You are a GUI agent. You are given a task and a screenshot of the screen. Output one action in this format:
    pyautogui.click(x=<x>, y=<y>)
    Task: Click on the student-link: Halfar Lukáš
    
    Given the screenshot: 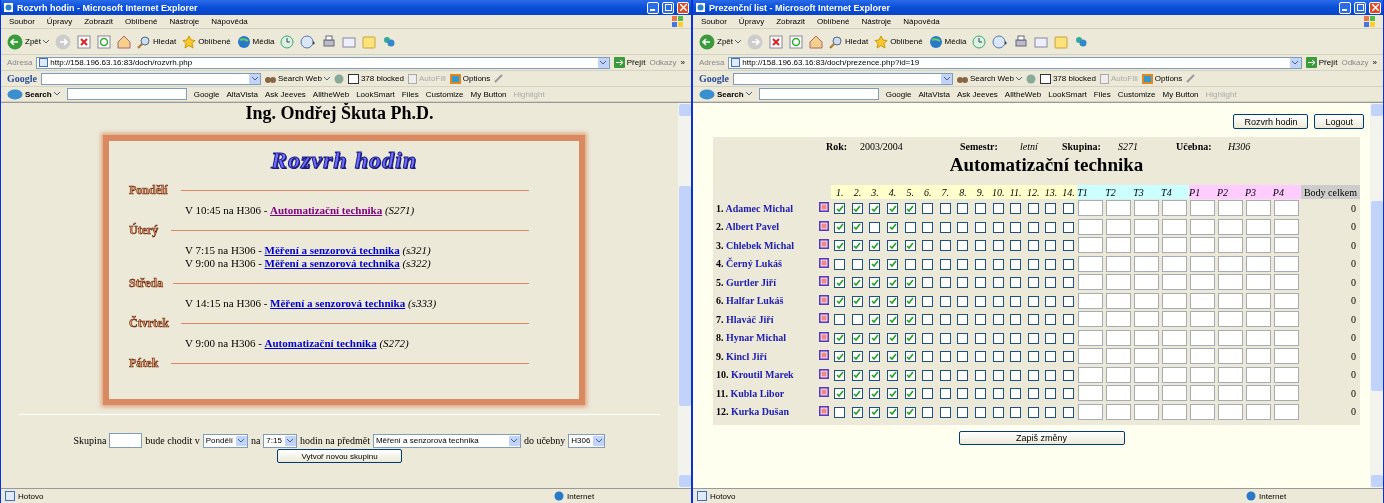 What is the action you would take?
    pyautogui.click(x=755, y=301)
    